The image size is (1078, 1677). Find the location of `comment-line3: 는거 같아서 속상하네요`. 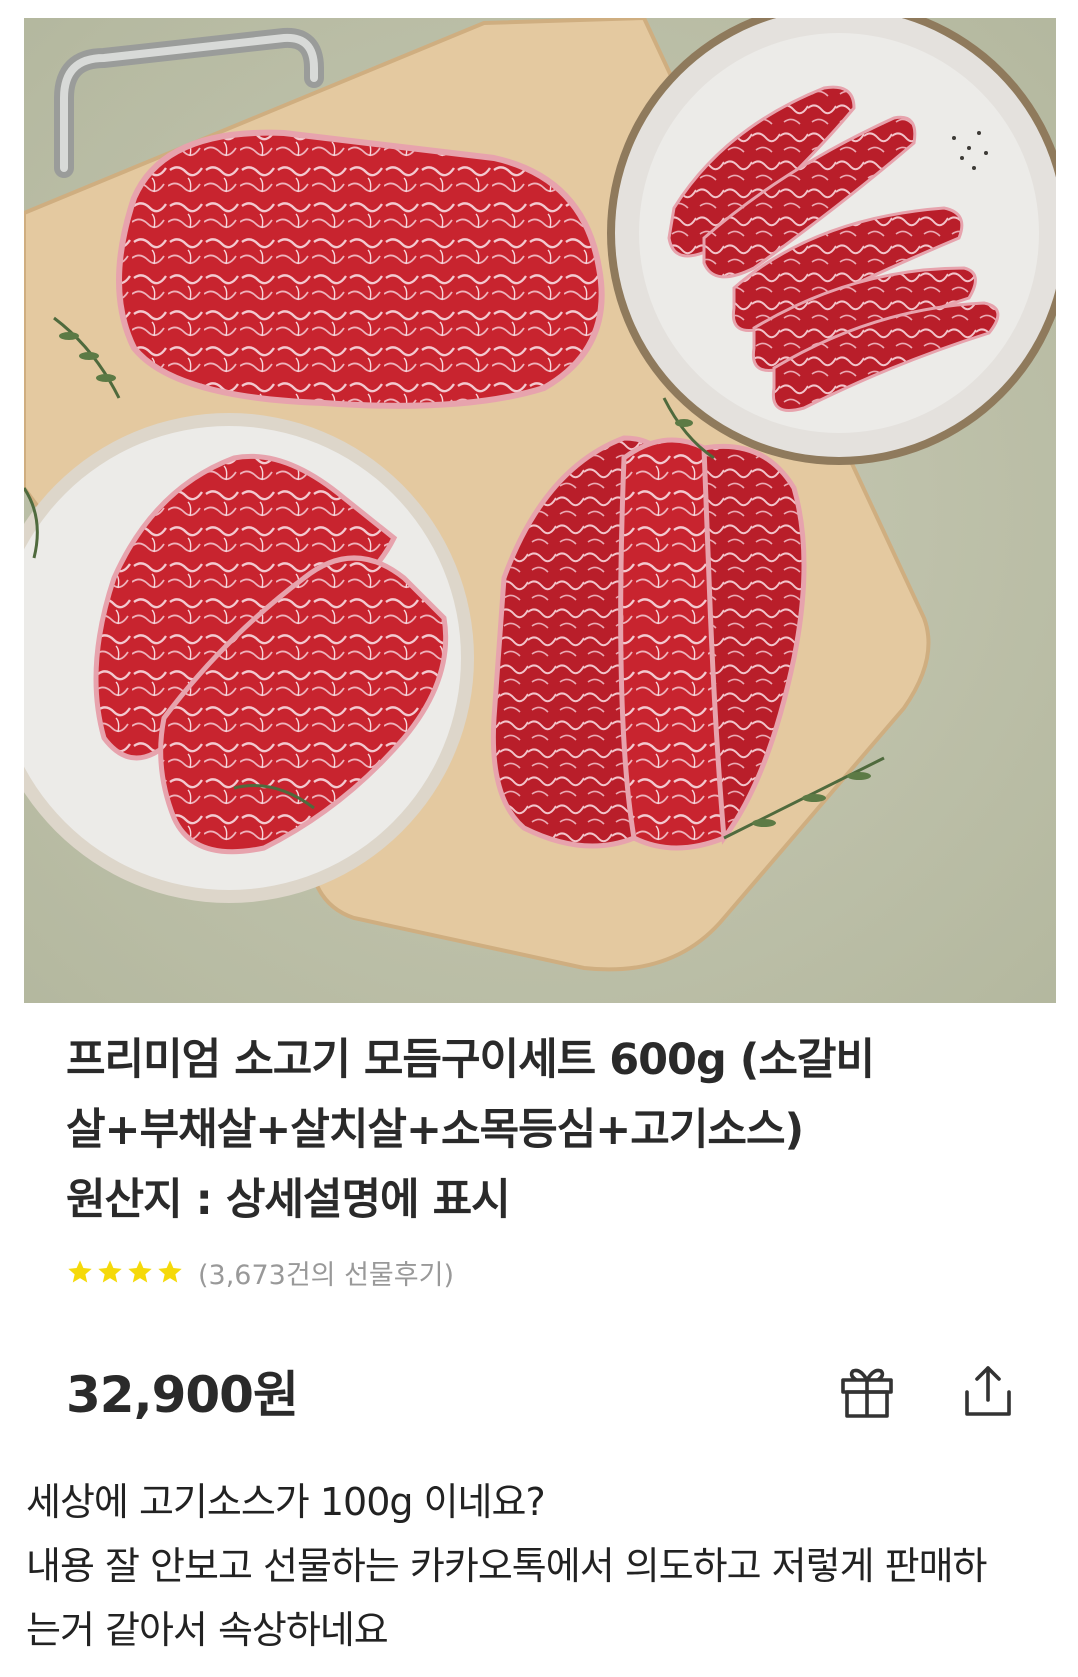

comment-line3: 는거 같아서 속상하네요 is located at coordinates (207, 1630).